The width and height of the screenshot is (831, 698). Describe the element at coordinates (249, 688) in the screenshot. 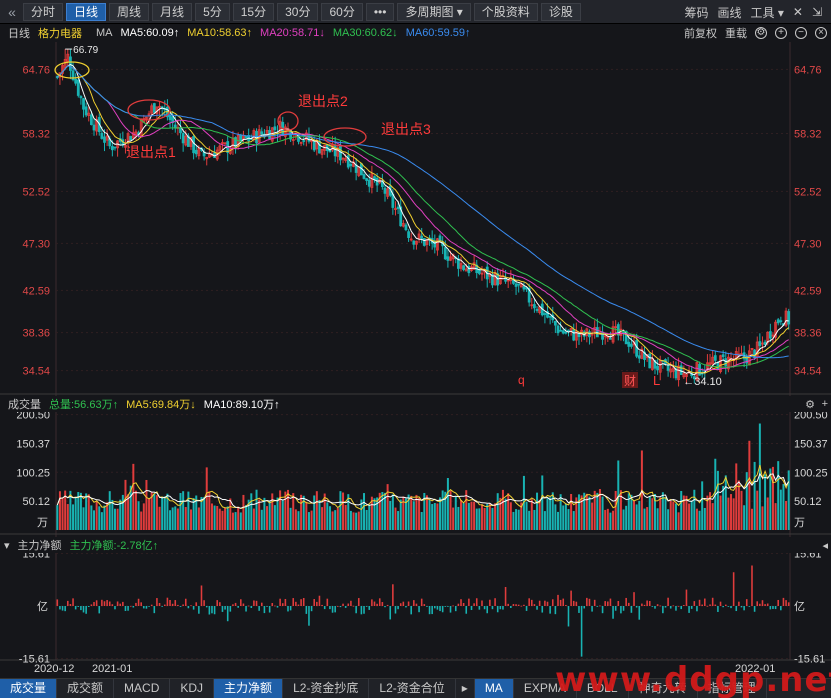

I see `tab-item: 主力净额` at that location.